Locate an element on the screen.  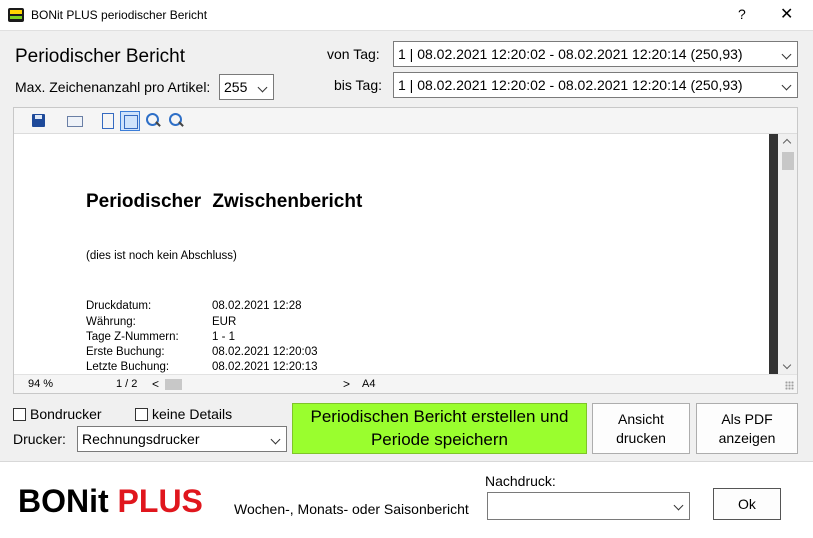
horizontal-scroll-thumb is located at coordinates (173, 384).